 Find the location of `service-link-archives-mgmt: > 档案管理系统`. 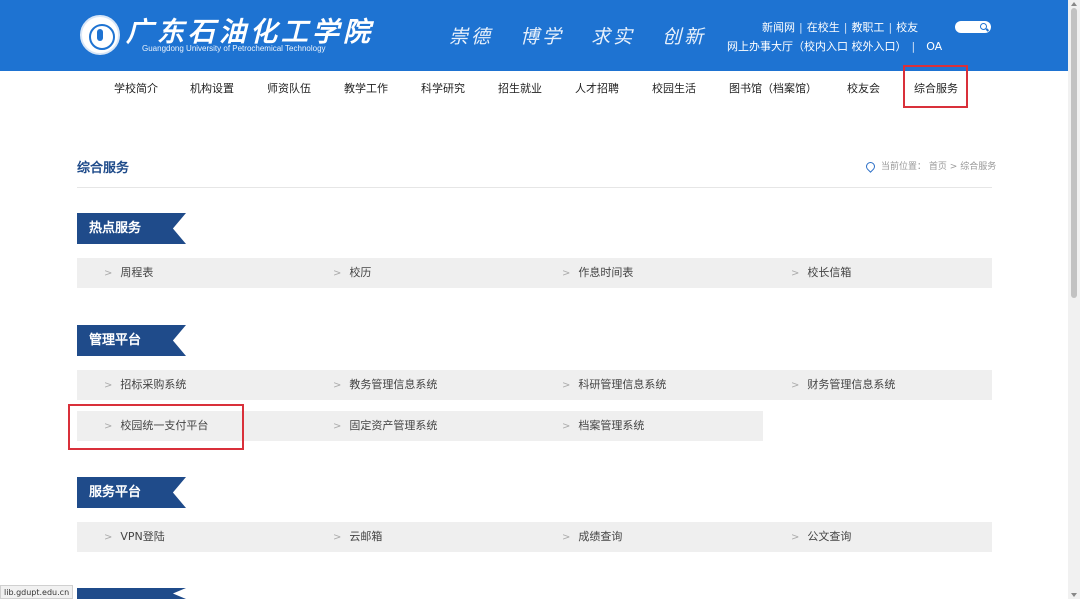

service-link-archives-mgmt: > 档案管理系统 is located at coordinates (603, 426).